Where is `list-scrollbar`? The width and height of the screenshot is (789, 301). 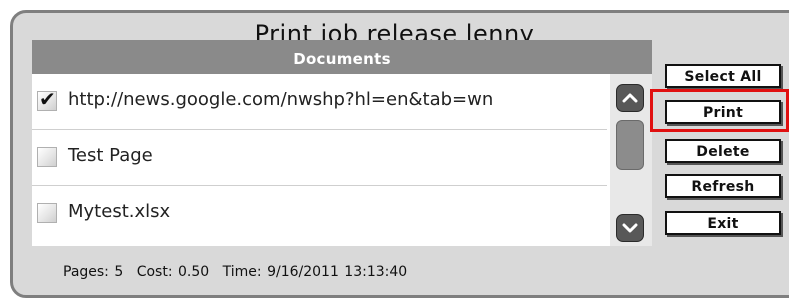
list-scrollbar is located at coordinates (631, 160).